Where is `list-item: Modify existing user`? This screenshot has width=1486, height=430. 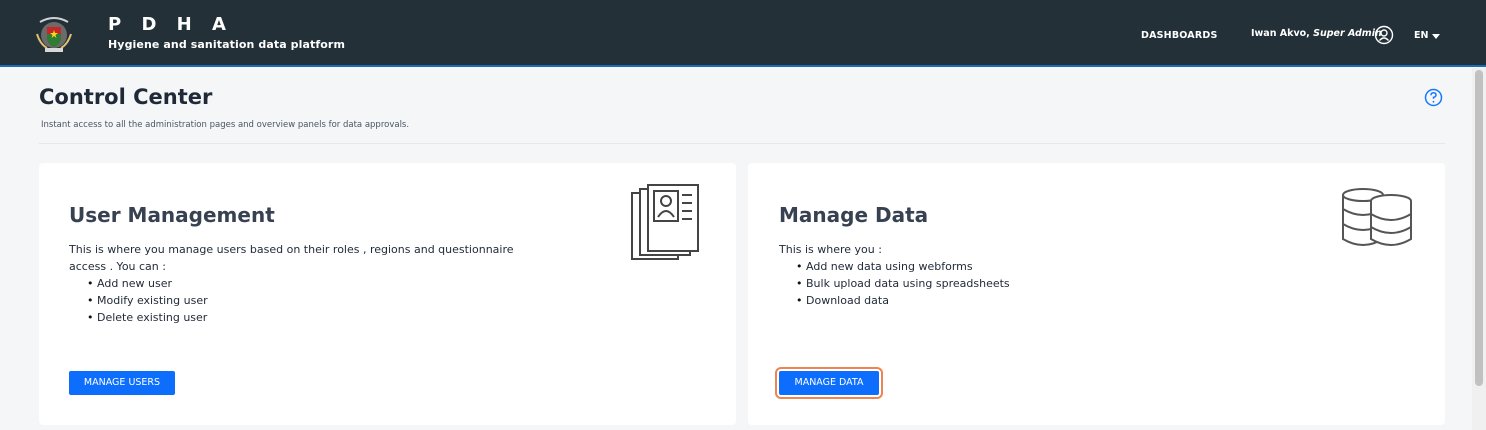 list-item: Modify existing user is located at coordinates (147, 300).